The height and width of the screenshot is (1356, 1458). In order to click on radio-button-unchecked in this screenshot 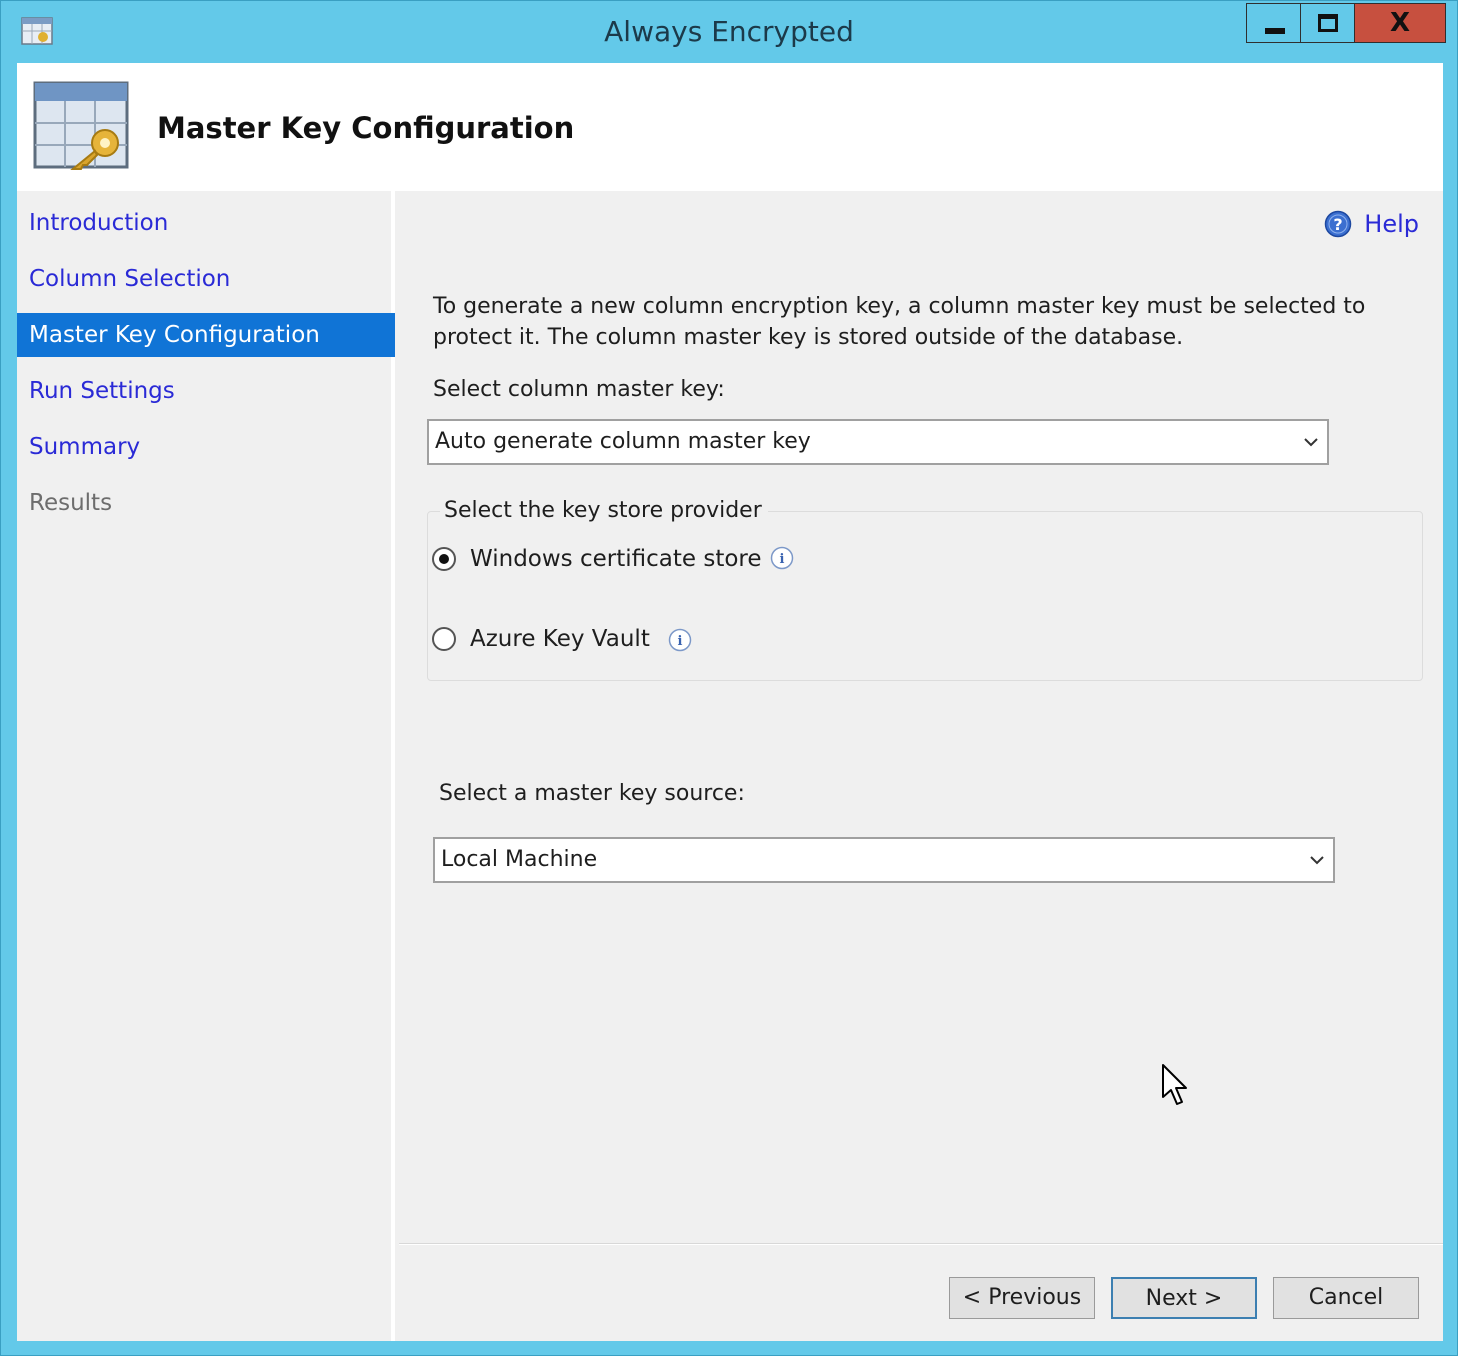, I will do `click(444, 639)`.